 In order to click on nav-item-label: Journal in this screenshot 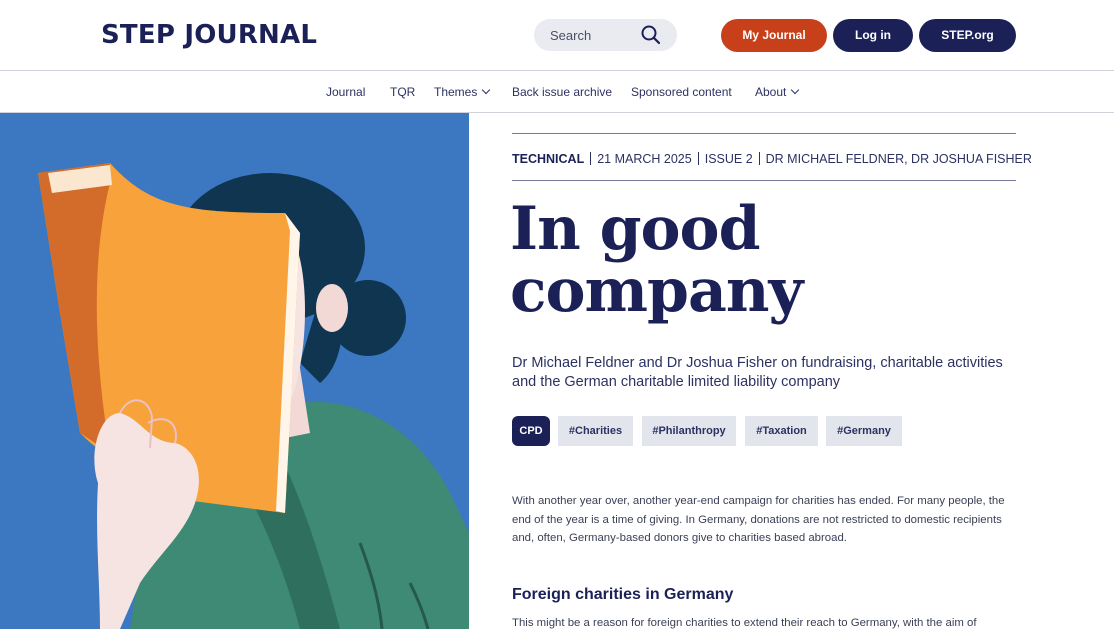, I will do `click(346, 92)`.